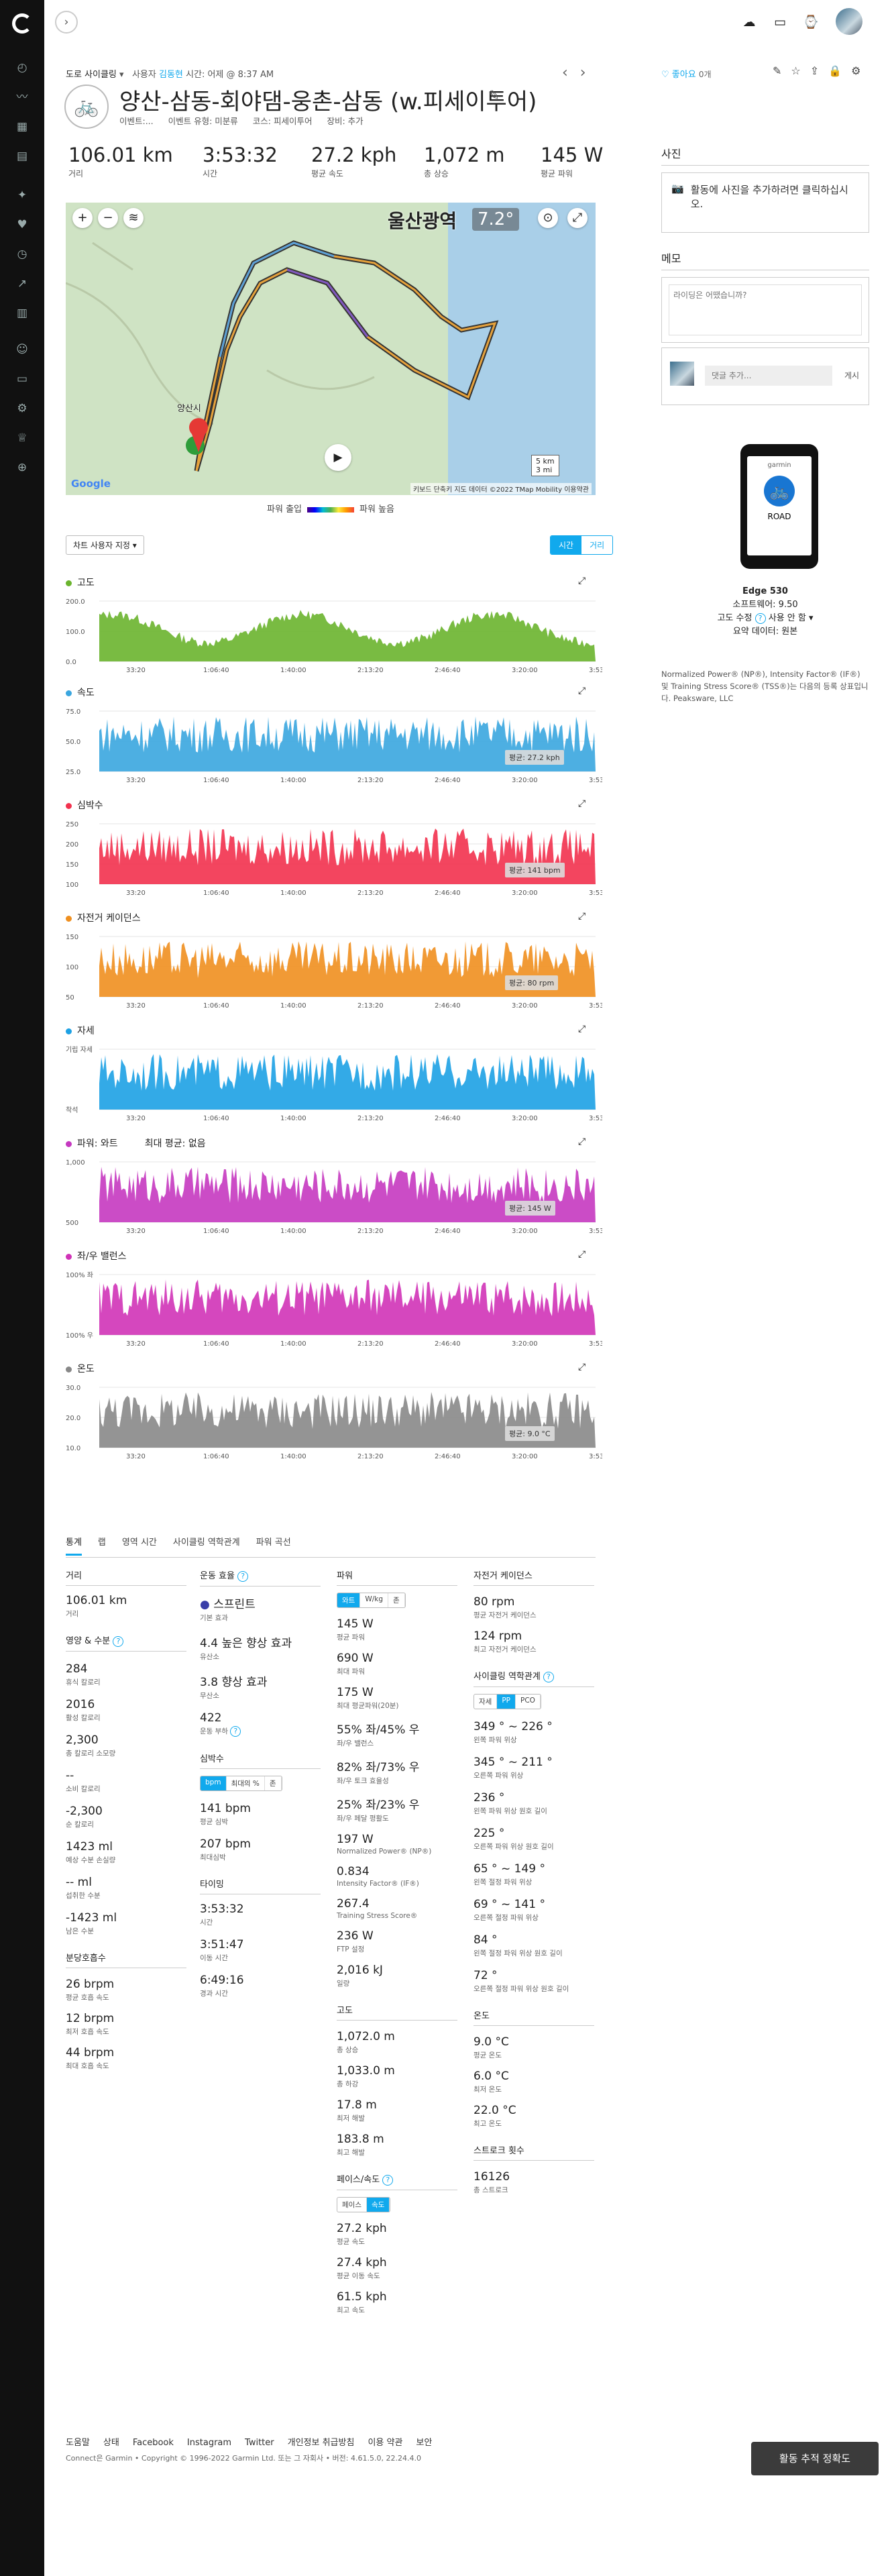 This screenshot has width=892, height=2576. I want to click on edit-title-icon: ✎, so click(494, 95).